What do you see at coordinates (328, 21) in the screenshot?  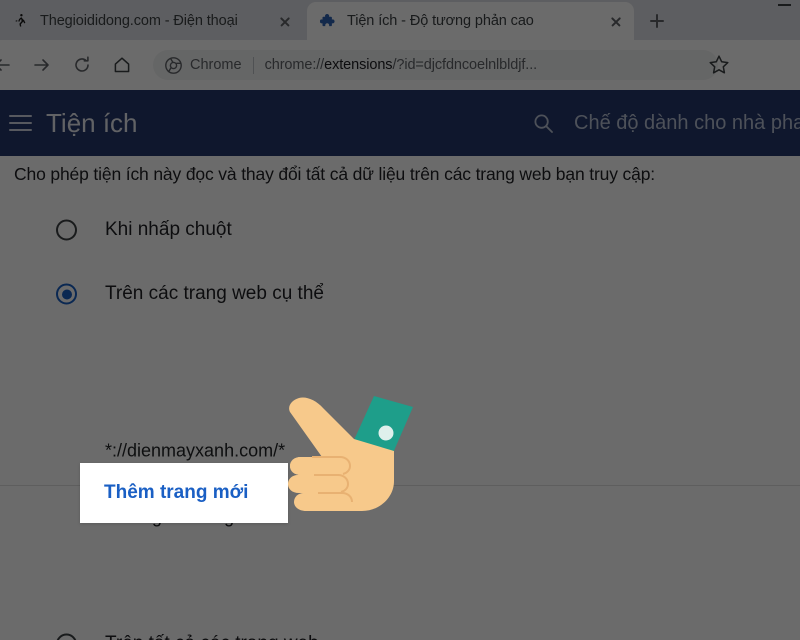 I see `puzzle-piece-icon` at bounding box center [328, 21].